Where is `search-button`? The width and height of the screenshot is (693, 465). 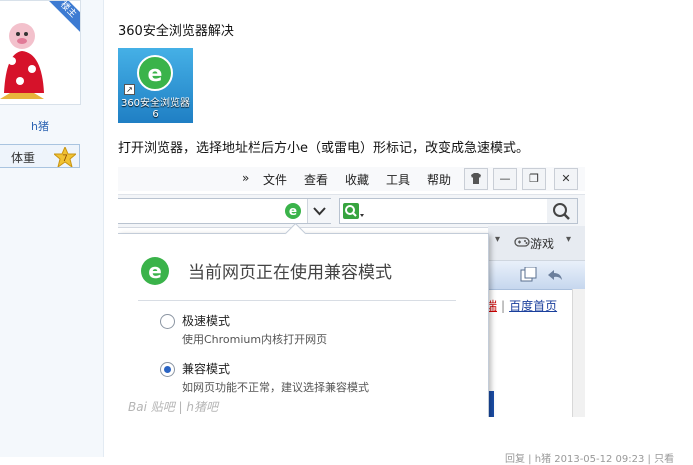
search-button is located at coordinates (562, 211).